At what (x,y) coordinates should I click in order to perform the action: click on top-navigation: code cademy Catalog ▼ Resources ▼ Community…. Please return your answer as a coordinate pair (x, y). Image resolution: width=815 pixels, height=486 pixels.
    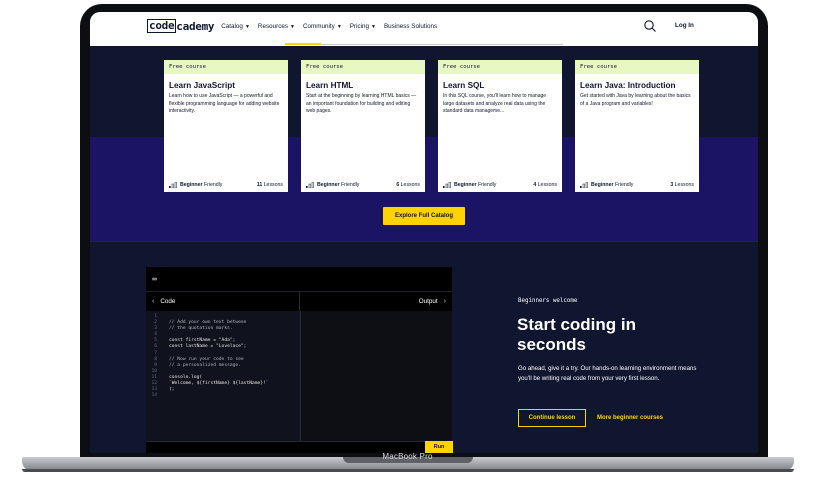
    Looking at the image, I should click on (424, 26).